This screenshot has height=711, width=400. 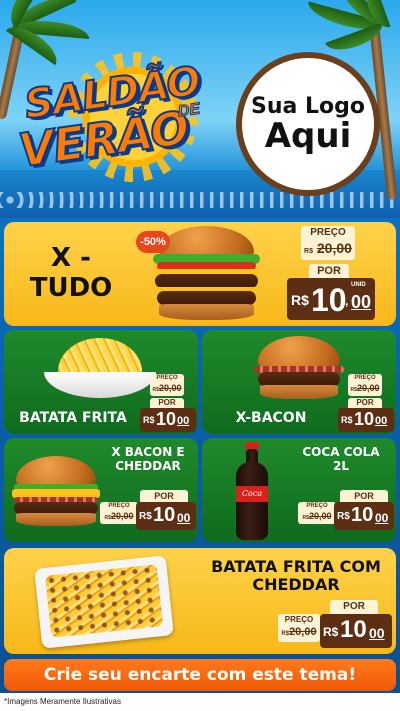 I want to click on product-name: COCA COLA 2L, so click(x=341, y=459).